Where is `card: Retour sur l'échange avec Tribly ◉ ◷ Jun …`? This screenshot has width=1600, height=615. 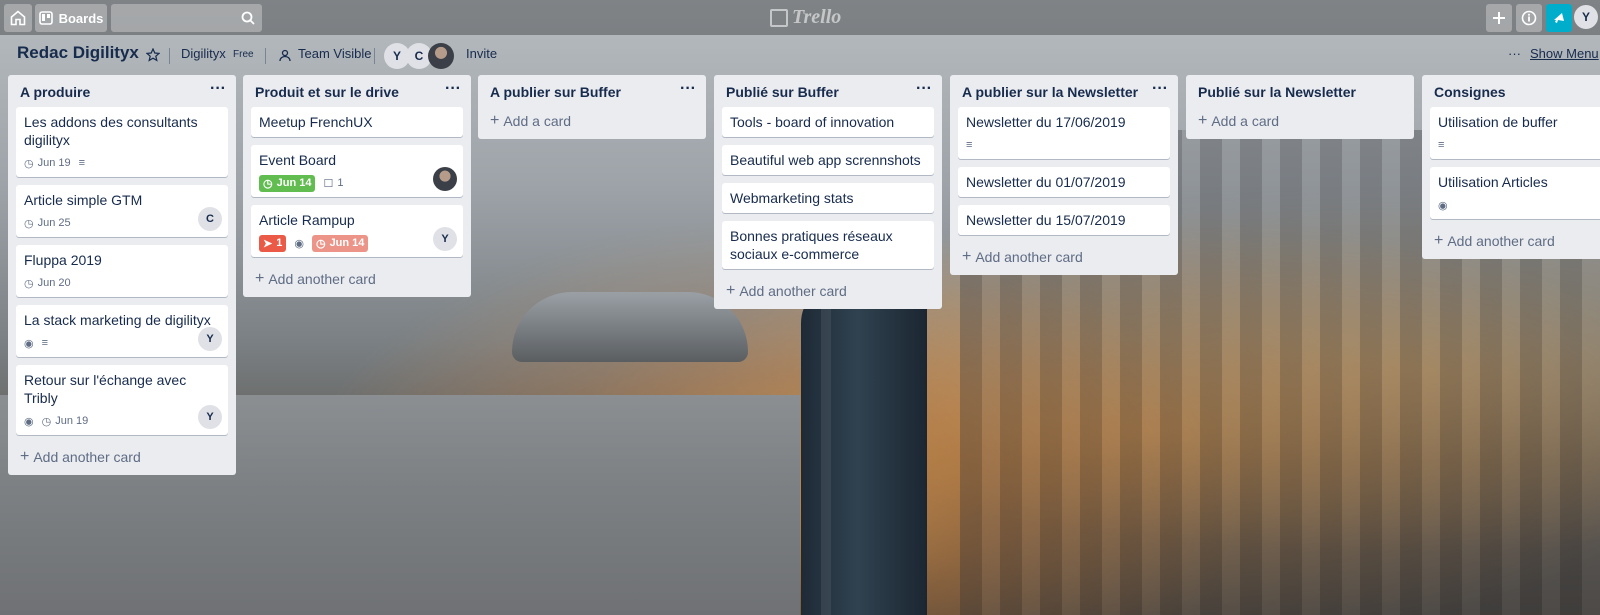 card: Retour sur l'échange avec Tribly ◉ ◷ Jun … is located at coordinates (122, 400).